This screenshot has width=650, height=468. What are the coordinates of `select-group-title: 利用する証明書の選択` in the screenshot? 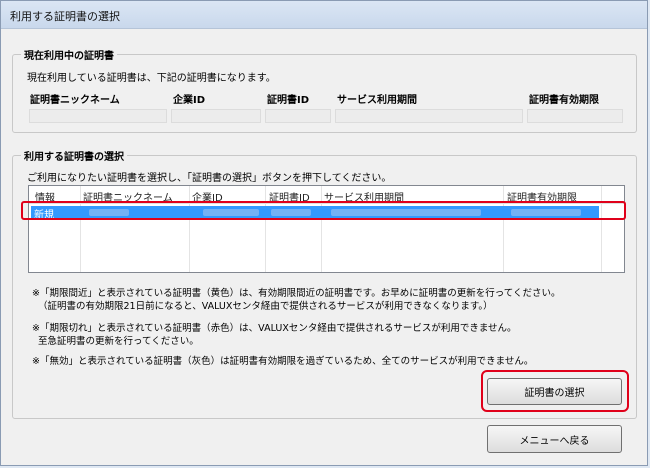 It's located at (74, 155).